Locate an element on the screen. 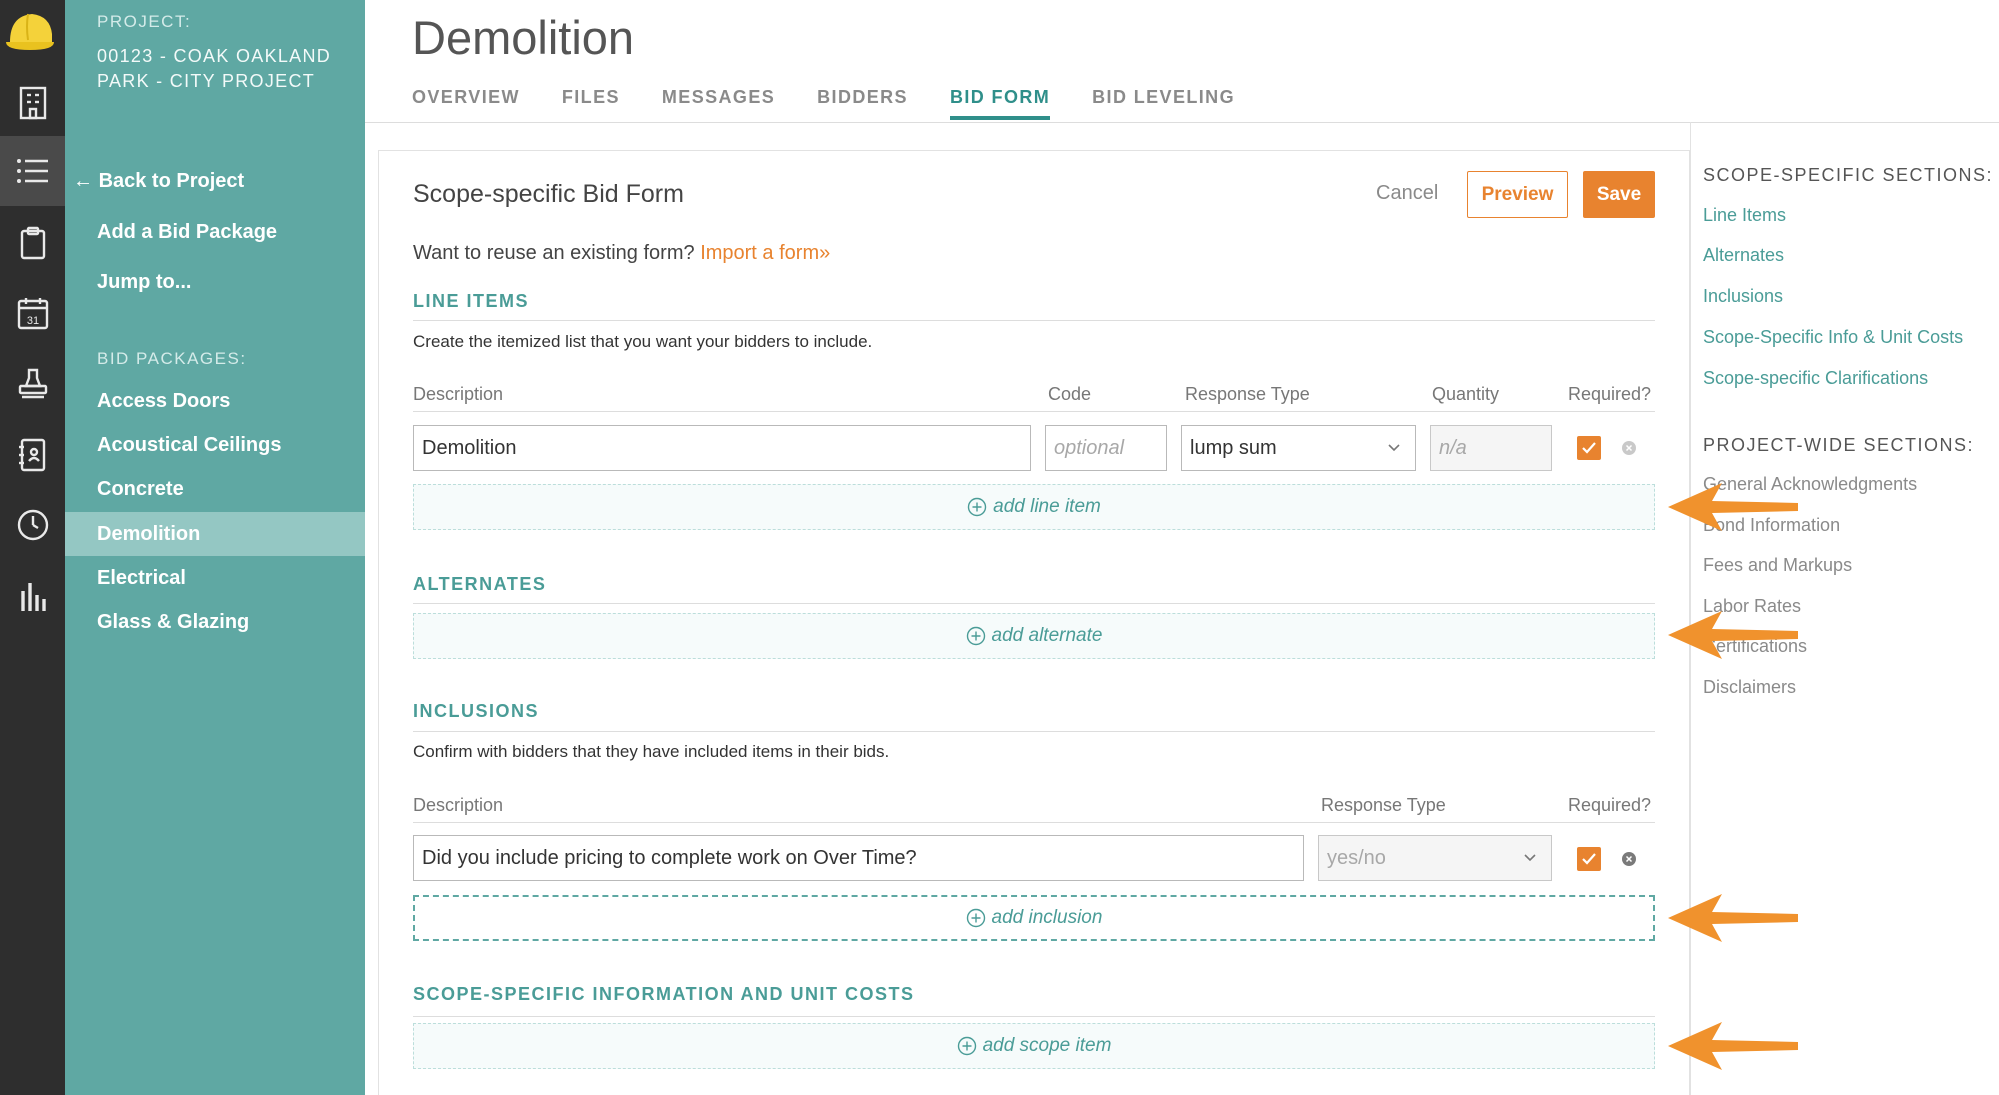 This screenshot has height=1095, width=1999. add-alternate-button: add alternate is located at coordinates (1034, 636).